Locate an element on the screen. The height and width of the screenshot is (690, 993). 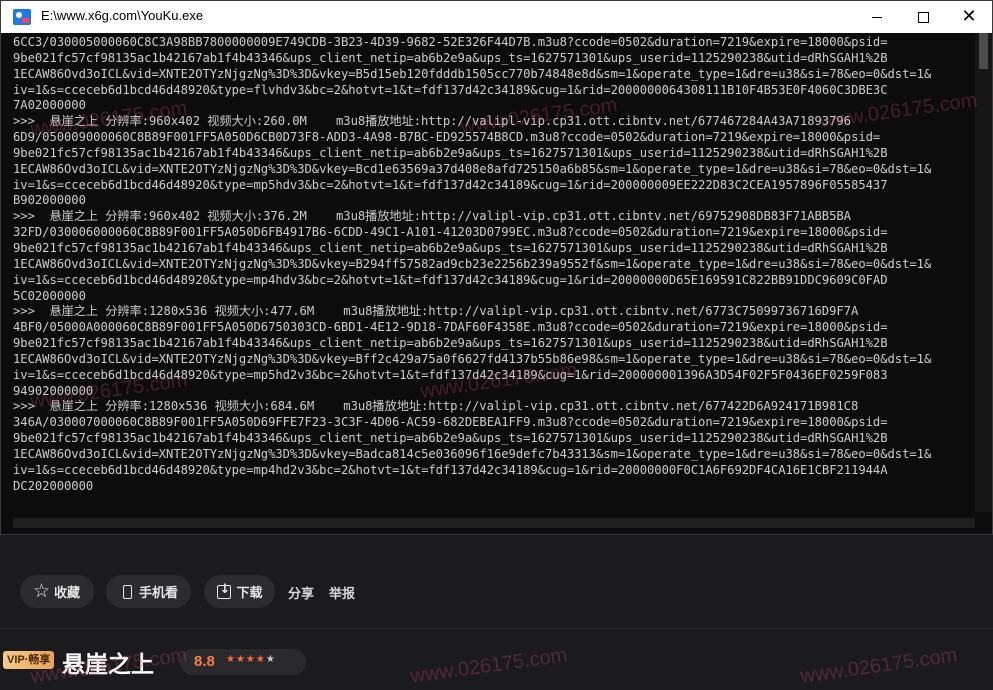
console-line: B902000000 is located at coordinates (49, 200).